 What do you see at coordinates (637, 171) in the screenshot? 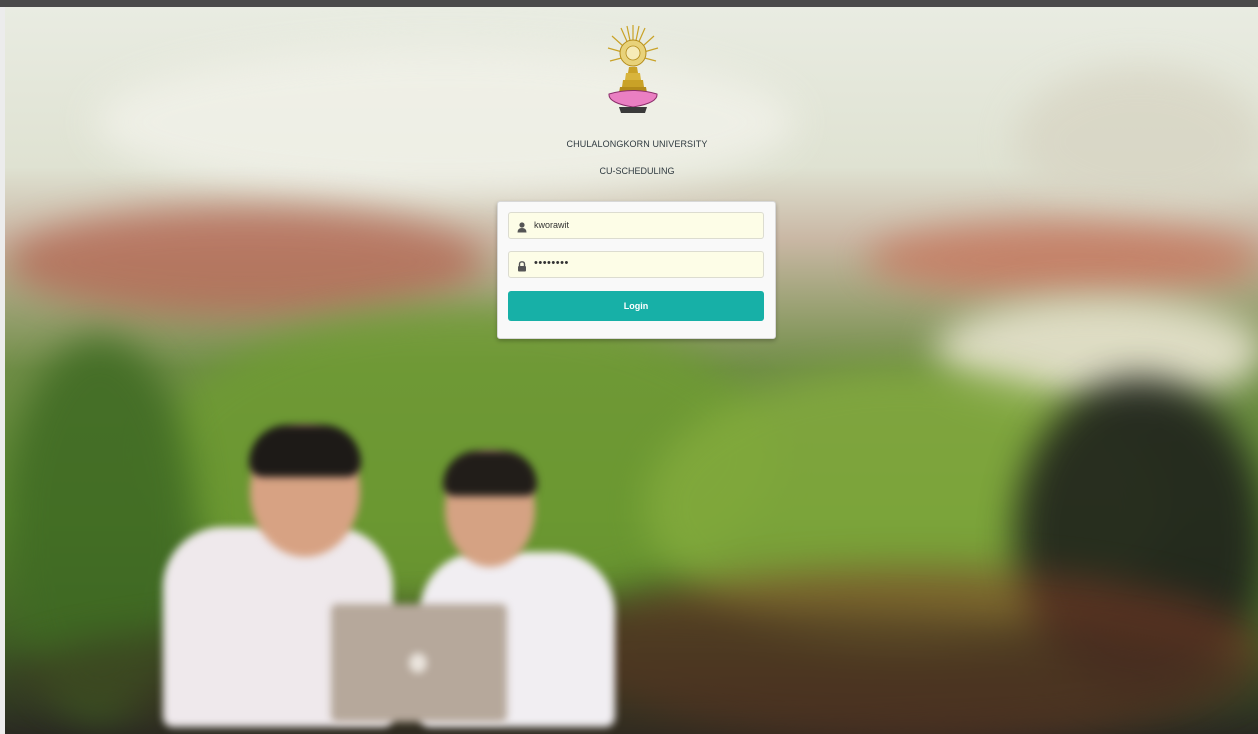
I see `app-name: CU-SCHEDULING` at bounding box center [637, 171].